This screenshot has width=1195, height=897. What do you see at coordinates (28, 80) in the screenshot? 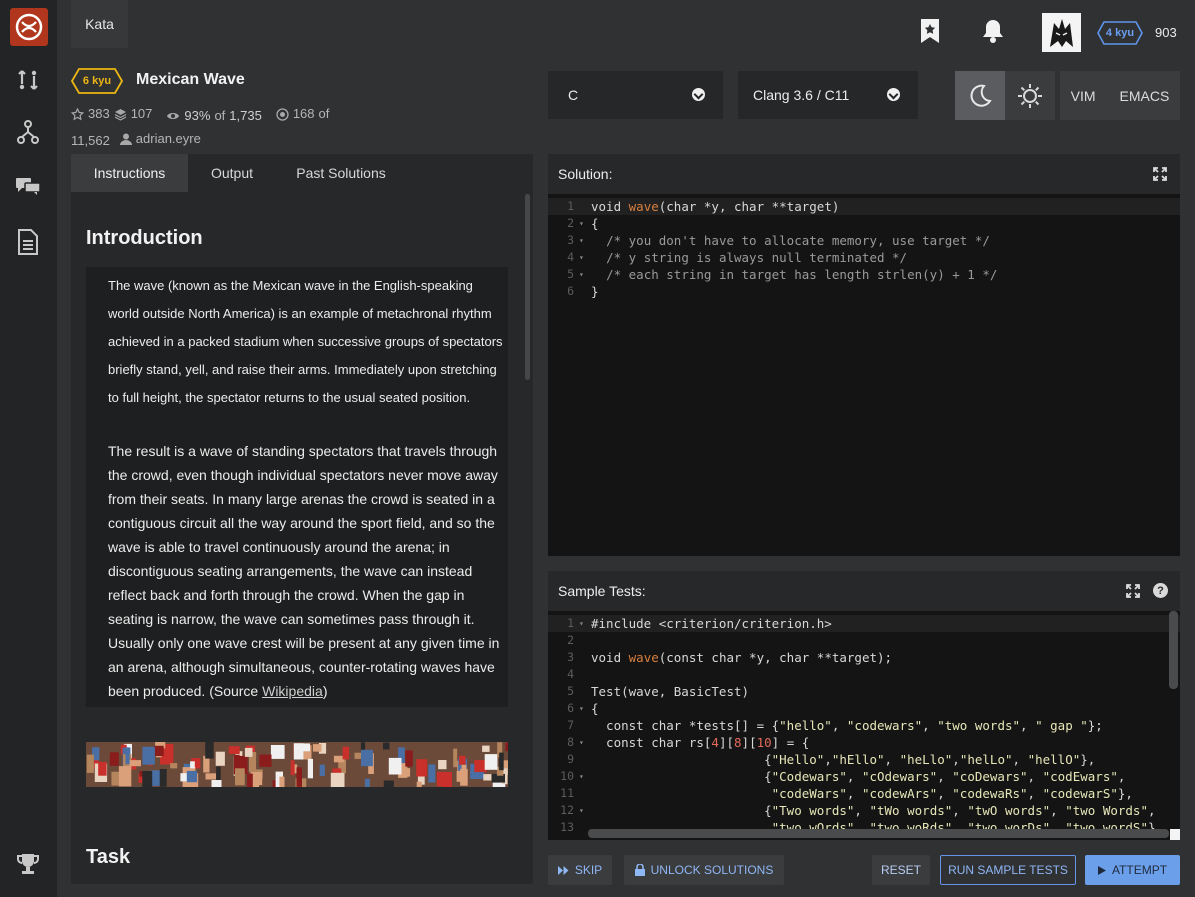
I see `practice-icon` at bounding box center [28, 80].